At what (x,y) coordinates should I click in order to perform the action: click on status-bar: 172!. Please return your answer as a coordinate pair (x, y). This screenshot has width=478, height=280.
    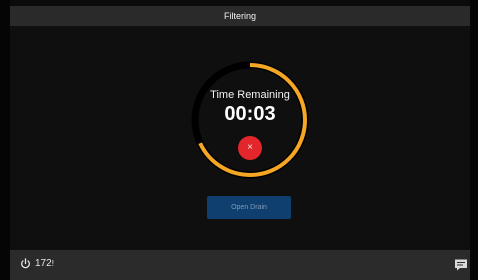
    Looking at the image, I should click on (240, 265).